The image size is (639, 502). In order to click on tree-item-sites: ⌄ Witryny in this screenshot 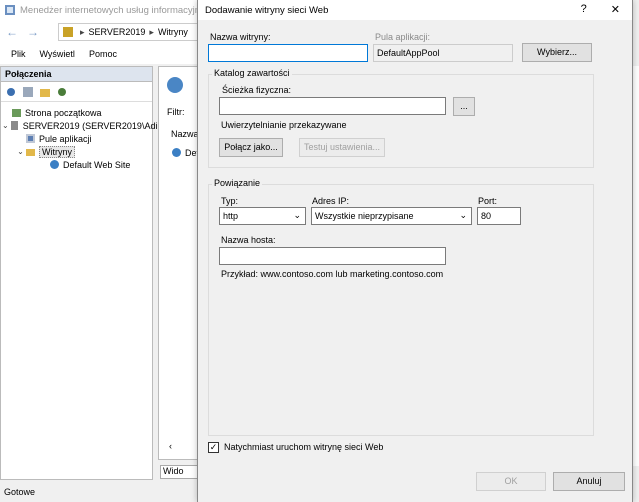, I will do `click(76, 151)`.